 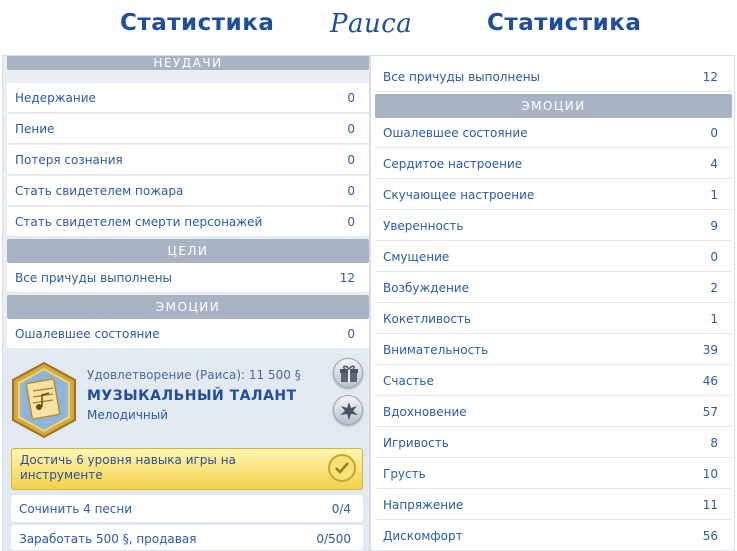 What do you see at coordinates (416, 443) in the screenshot?
I see `stat-label: Игривость` at bounding box center [416, 443].